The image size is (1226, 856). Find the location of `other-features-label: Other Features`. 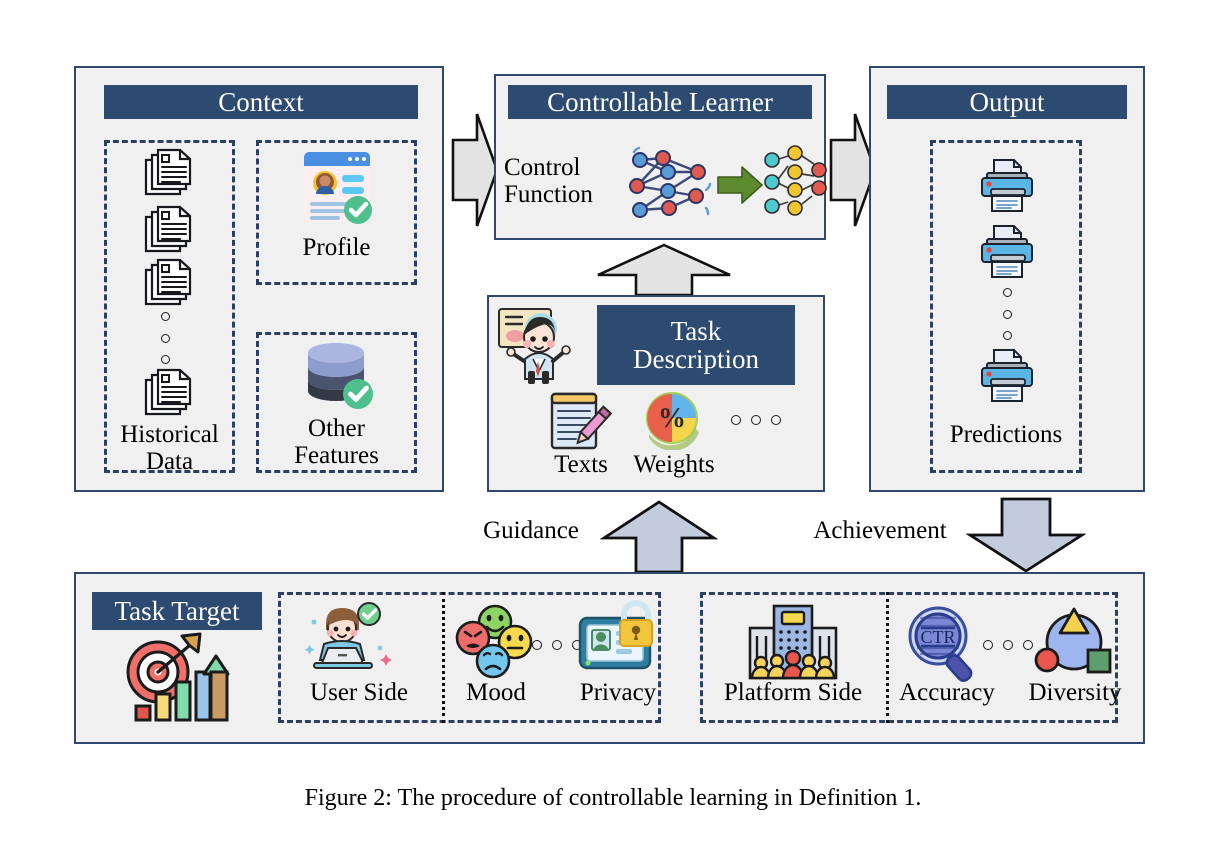

other-features-label: Other Features is located at coordinates (336, 442).